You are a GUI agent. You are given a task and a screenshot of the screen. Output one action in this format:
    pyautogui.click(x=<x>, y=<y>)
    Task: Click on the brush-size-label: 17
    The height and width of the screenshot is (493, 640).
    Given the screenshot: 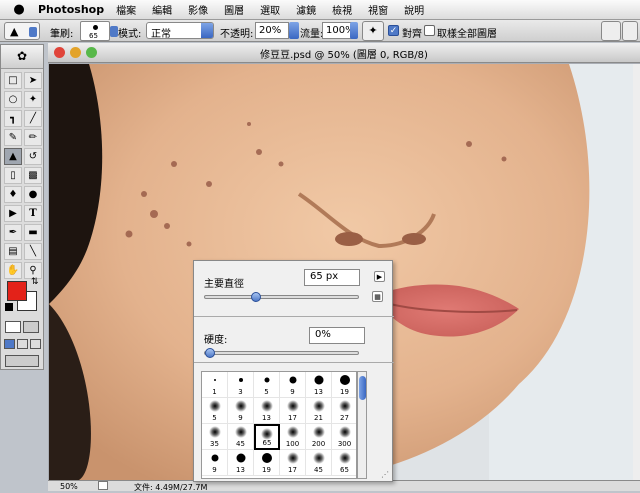 What is the action you would take?
    pyautogui.click(x=292, y=418)
    